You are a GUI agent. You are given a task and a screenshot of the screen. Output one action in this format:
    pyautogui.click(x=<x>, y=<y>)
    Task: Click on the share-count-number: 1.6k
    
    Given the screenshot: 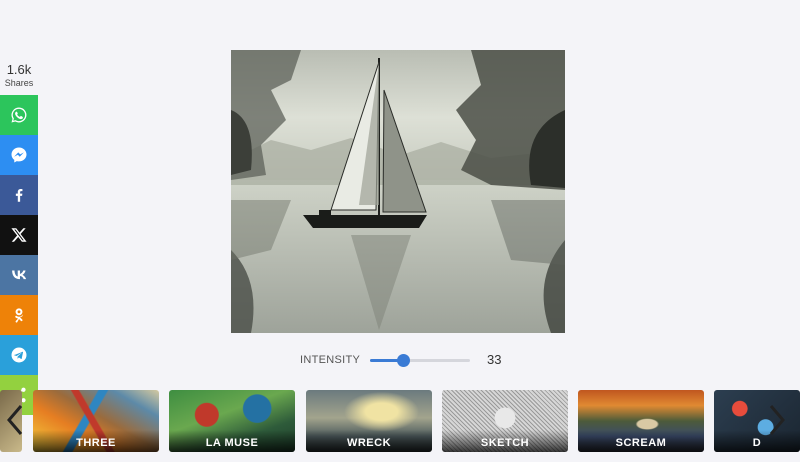 What is the action you would take?
    pyautogui.click(x=19, y=69)
    